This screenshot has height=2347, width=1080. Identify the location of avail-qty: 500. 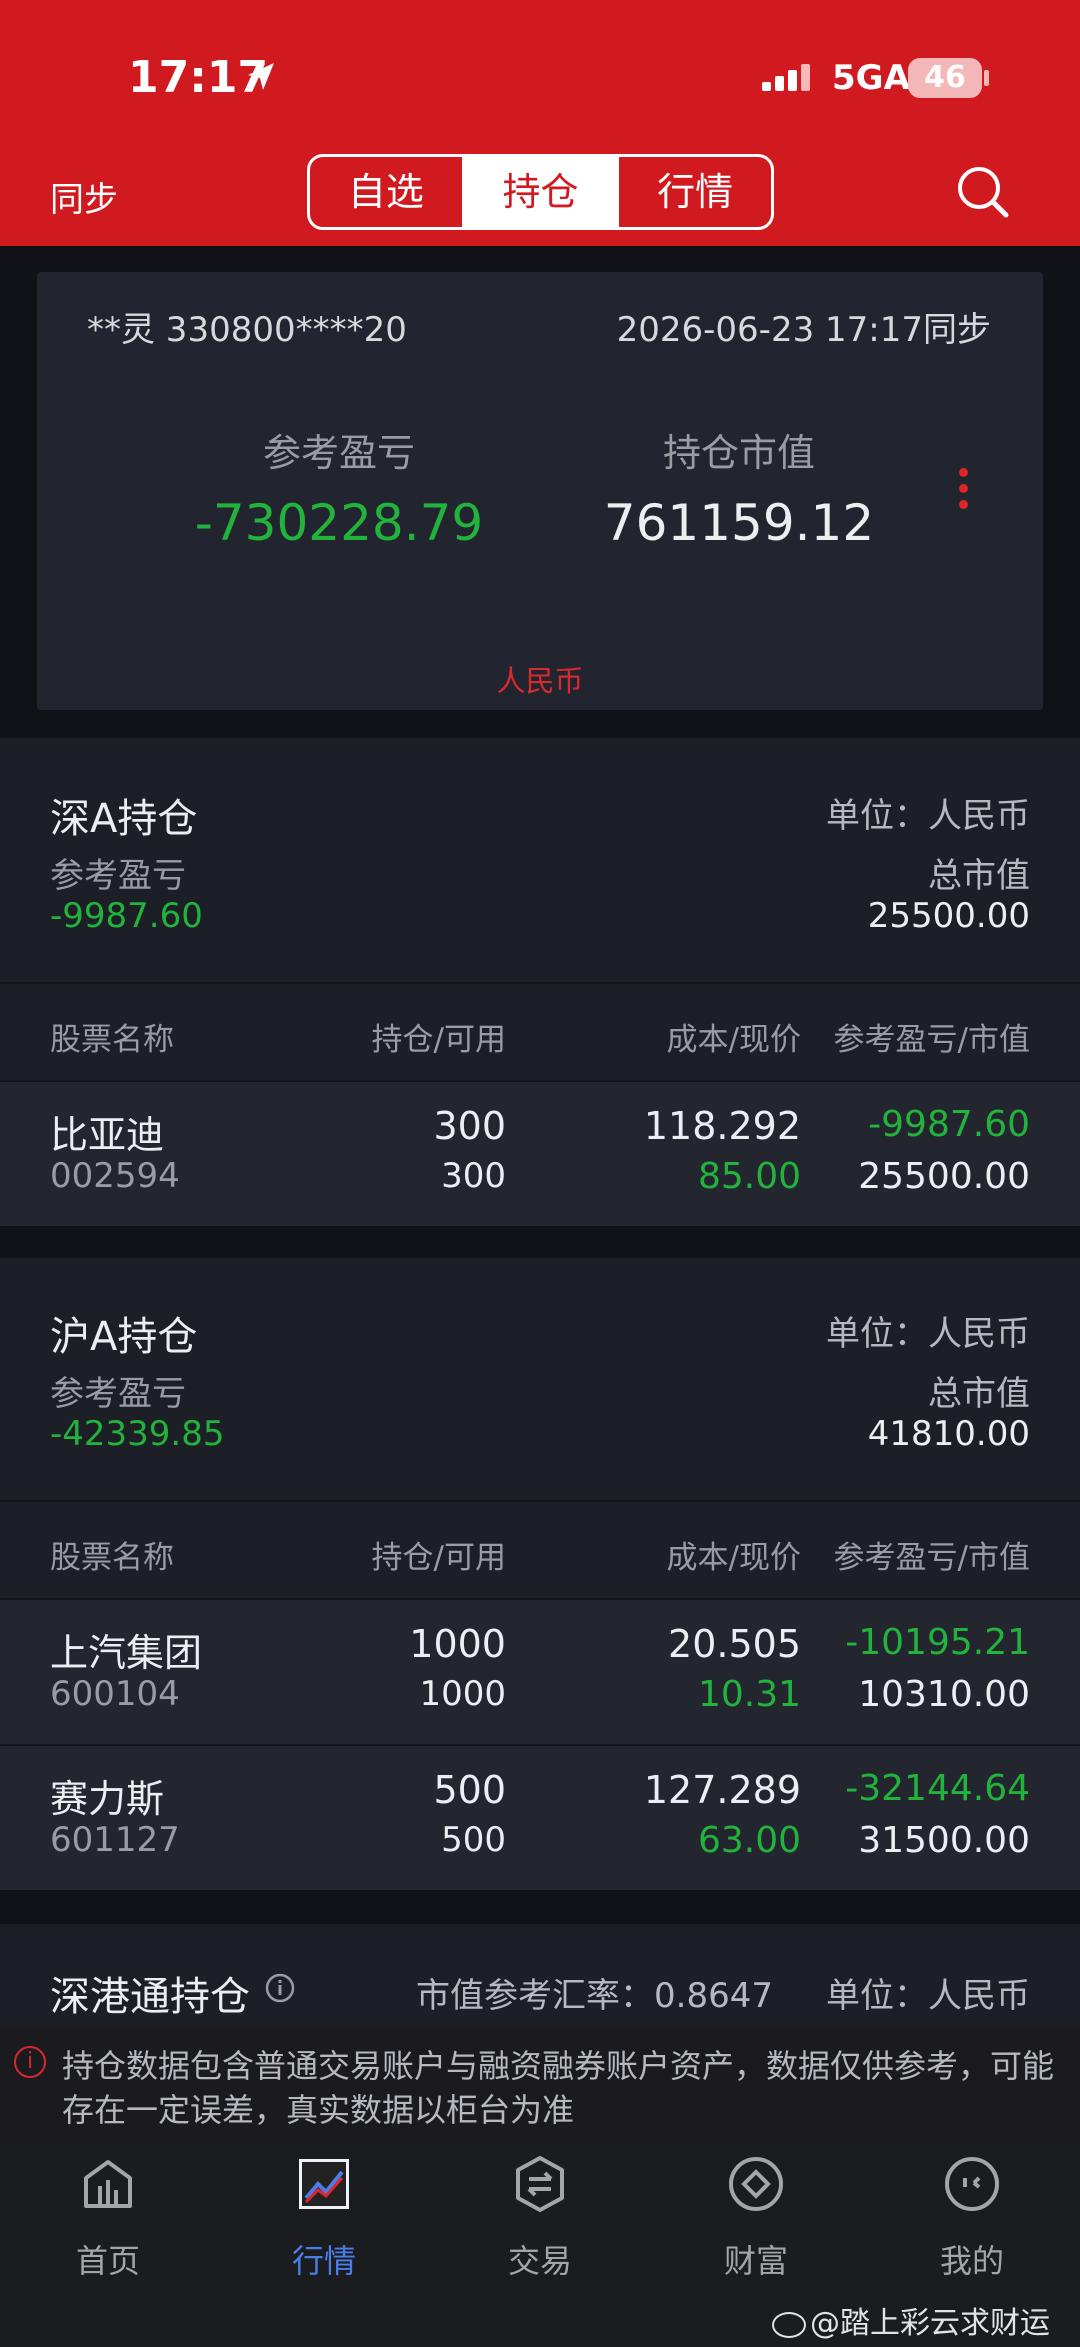
(473, 1840).